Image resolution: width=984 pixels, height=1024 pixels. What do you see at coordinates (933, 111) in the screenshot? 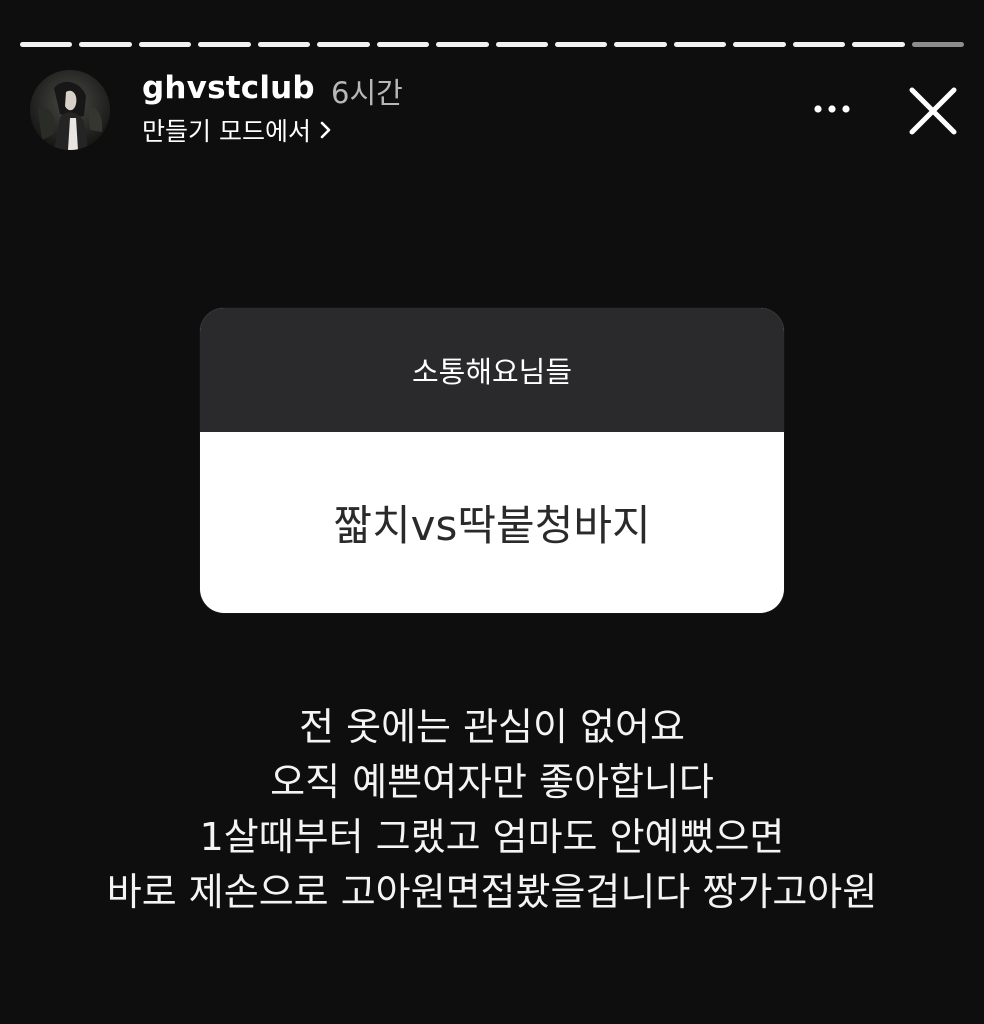
I see `close-icon` at bounding box center [933, 111].